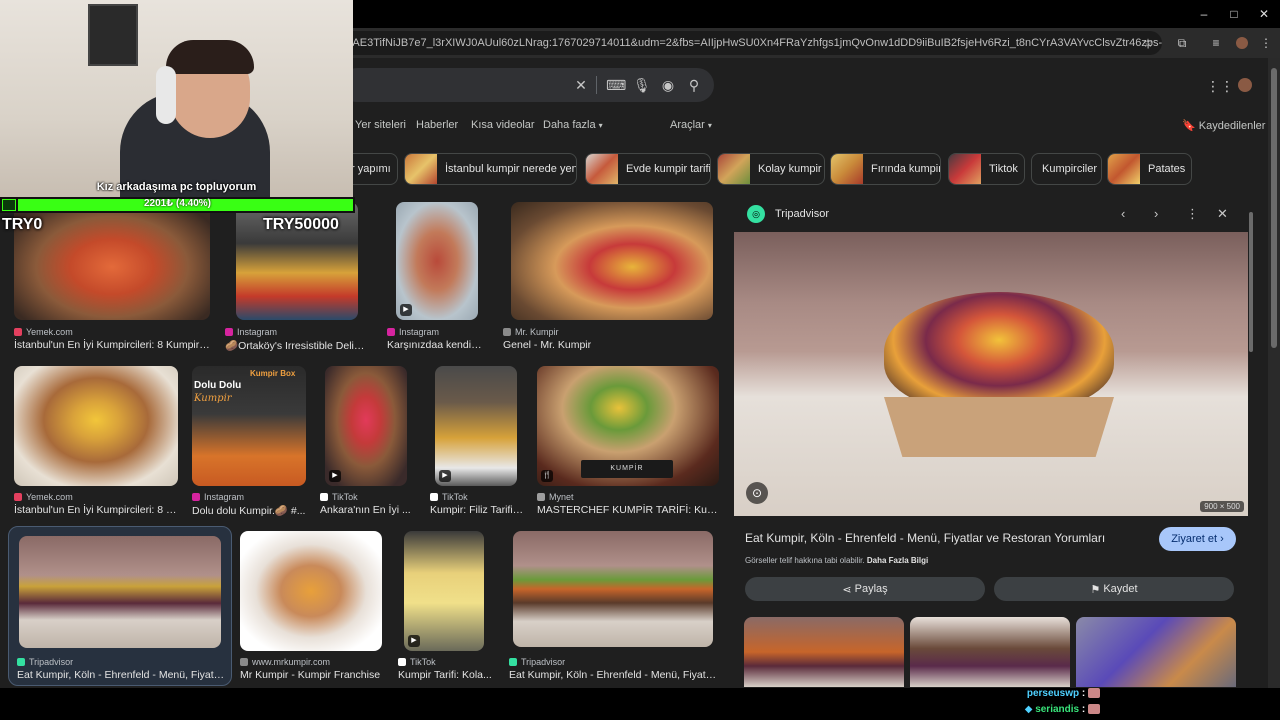 The width and height of the screenshot is (1280, 720). Describe the element at coordinates (1274, 208) in the screenshot. I see `scrollbar-thumb` at that location.